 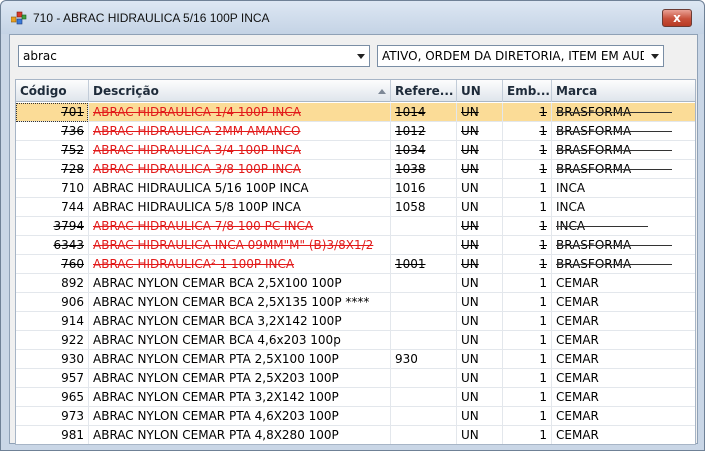 What do you see at coordinates (217, 340) in the screenshot?
I see `cell-description-text: ABRAC NYLON CEMAR BCA 4,6x203 100p` at bounding box center [217, 340].